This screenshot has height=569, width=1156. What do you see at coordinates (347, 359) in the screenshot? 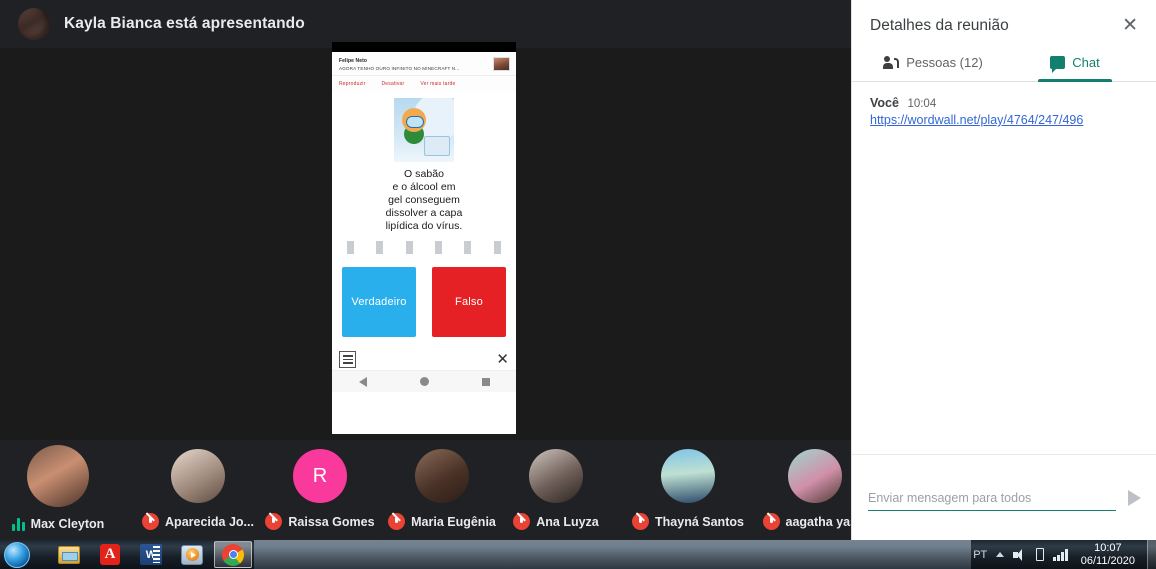
I see `menu-icon` at bounding box center [347, 359].